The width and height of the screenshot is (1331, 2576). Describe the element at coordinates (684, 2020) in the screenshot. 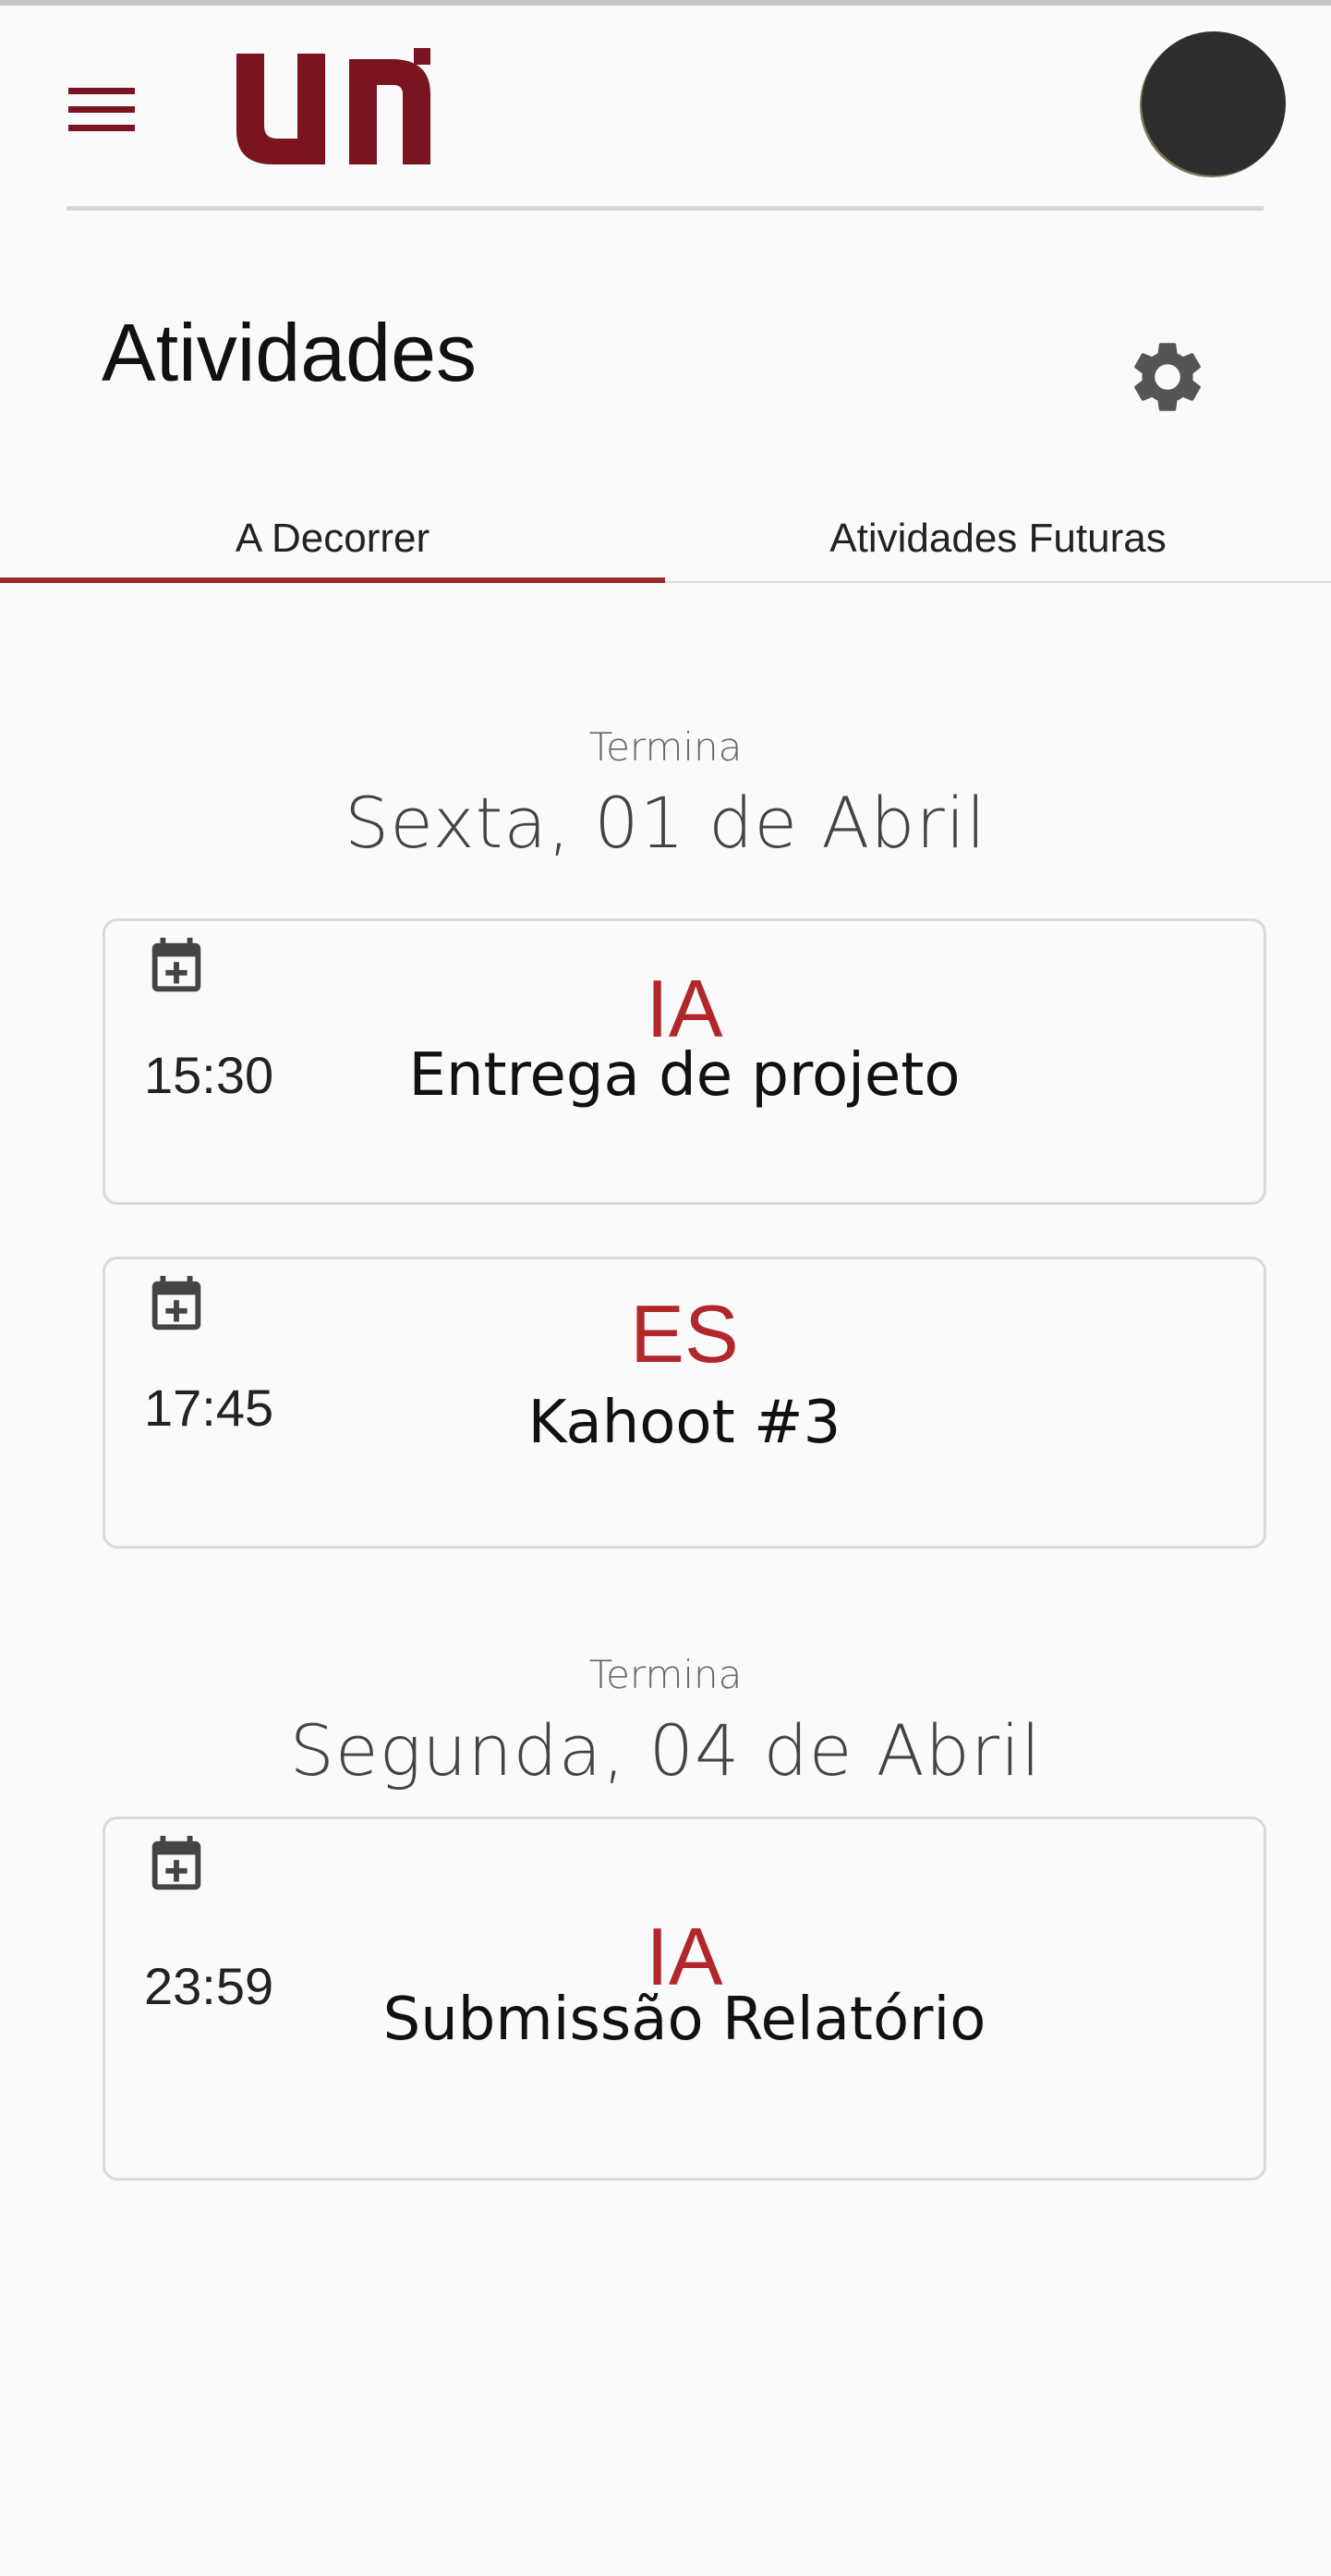

I see `activity-title: Submissão Relatório` at that location.